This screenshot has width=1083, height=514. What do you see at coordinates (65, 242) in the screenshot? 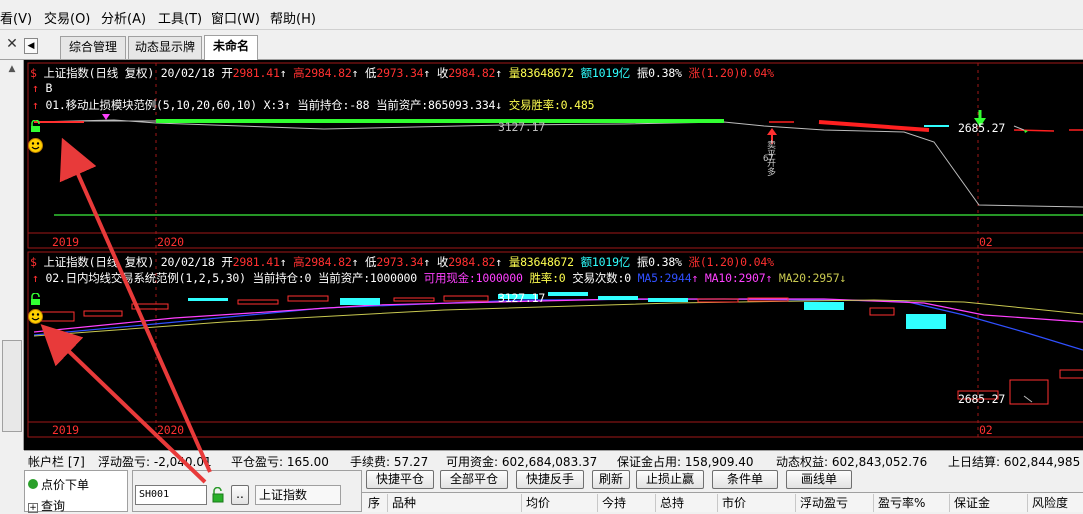
I see `panel1-axis-2019: 2019` at bounding box center [65, 242].